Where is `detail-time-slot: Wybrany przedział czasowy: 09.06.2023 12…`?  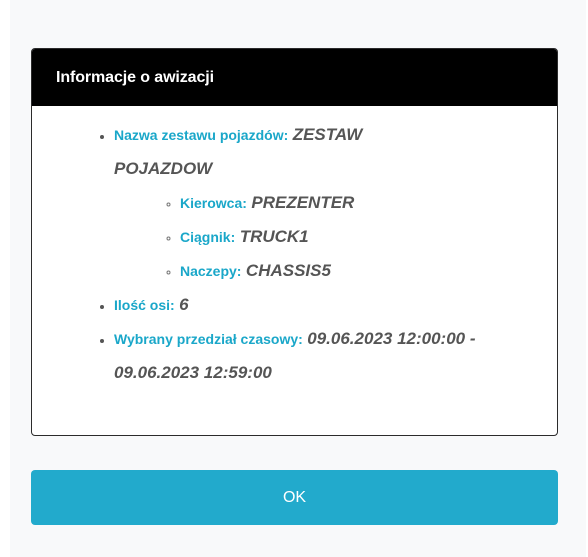
detail-time-slot: Wybrany przedział czasowy: 09.06.2023 12… is located at coordinates (335, 356).